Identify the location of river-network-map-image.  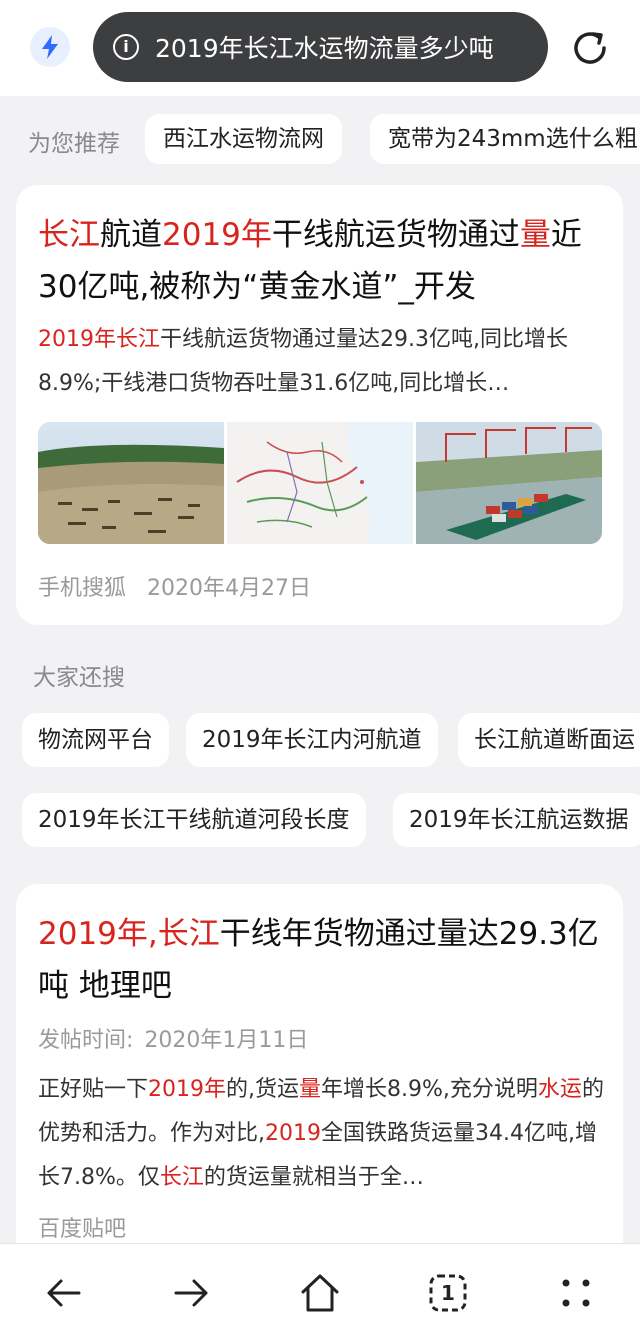
(320, 483).